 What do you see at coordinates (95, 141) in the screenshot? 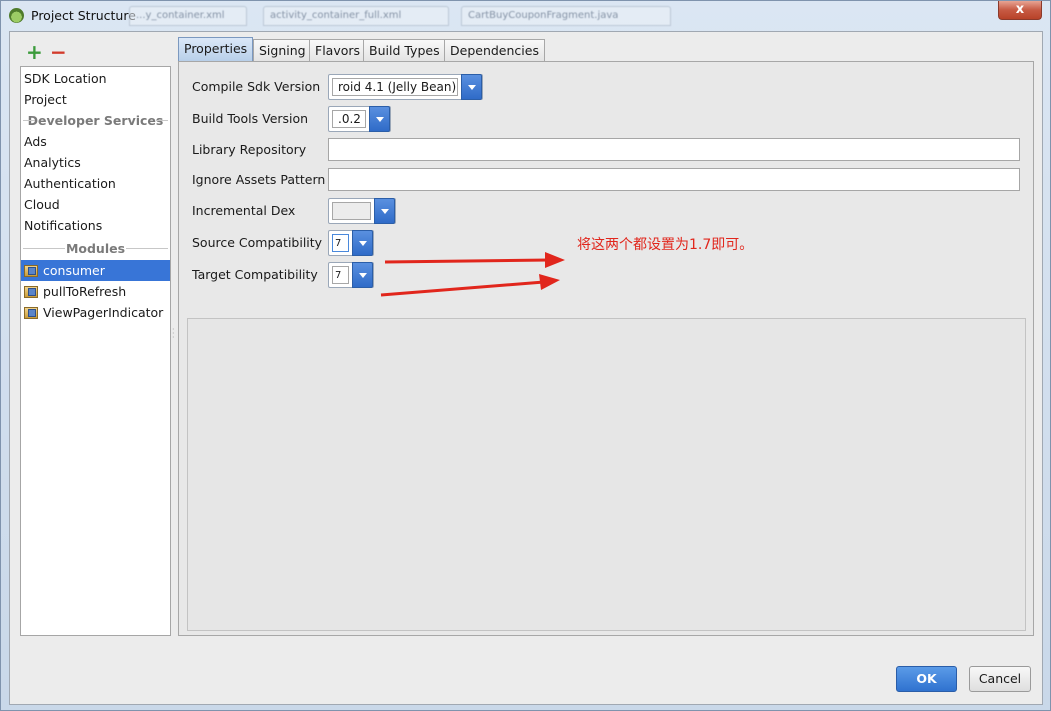
I see `sidebar-item-ads: Ads` at bounding box center [95, 141].